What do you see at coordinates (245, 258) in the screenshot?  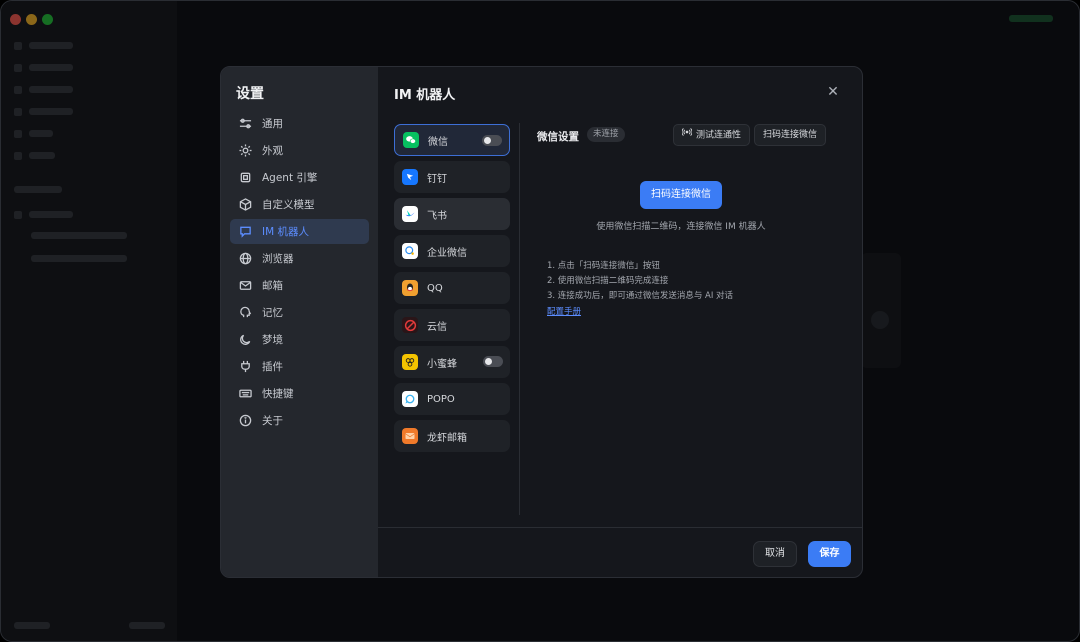 I see `globe-icon` at bounding box center [245, 258].